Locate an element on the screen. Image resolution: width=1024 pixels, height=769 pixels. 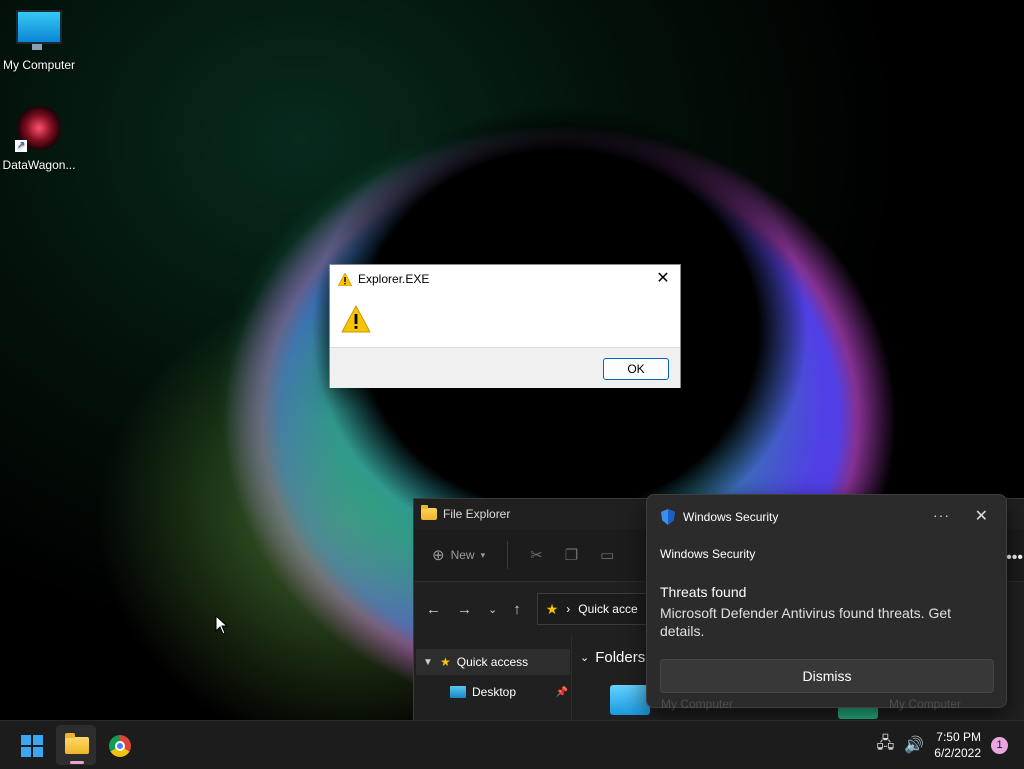
taskbar-chrome is located at coordinates (119, 745).